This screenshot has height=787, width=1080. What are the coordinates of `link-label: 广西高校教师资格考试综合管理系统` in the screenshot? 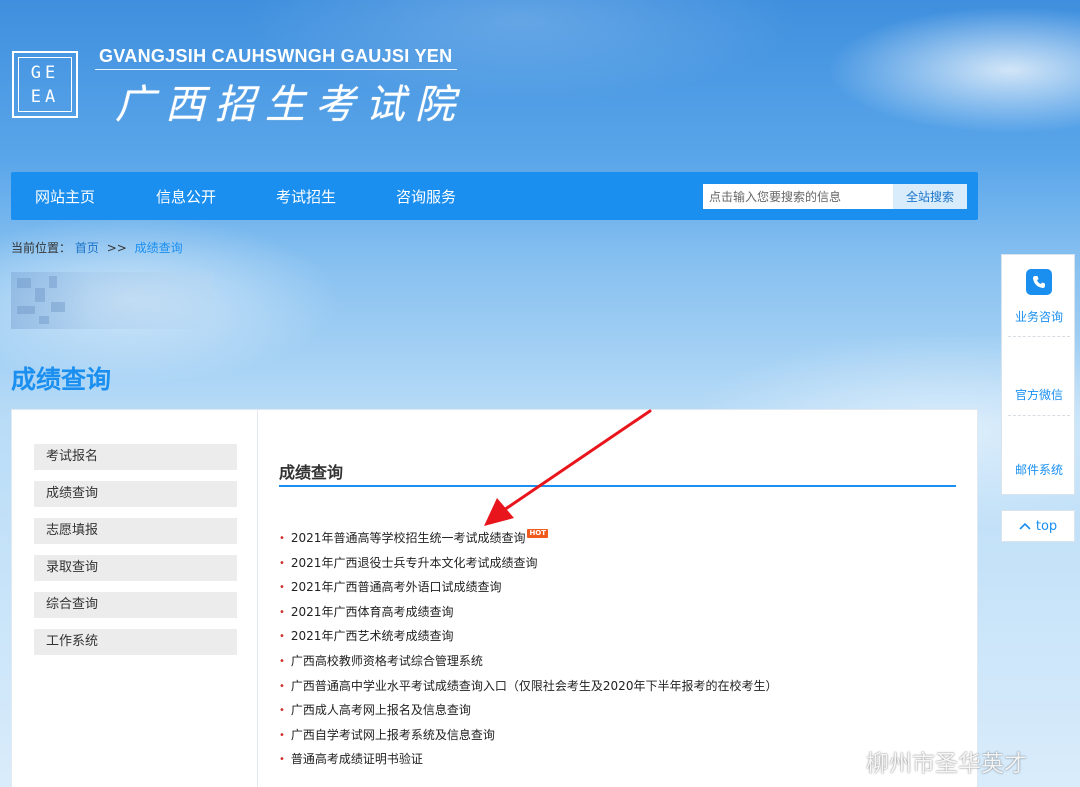 It's located at (386, 661).